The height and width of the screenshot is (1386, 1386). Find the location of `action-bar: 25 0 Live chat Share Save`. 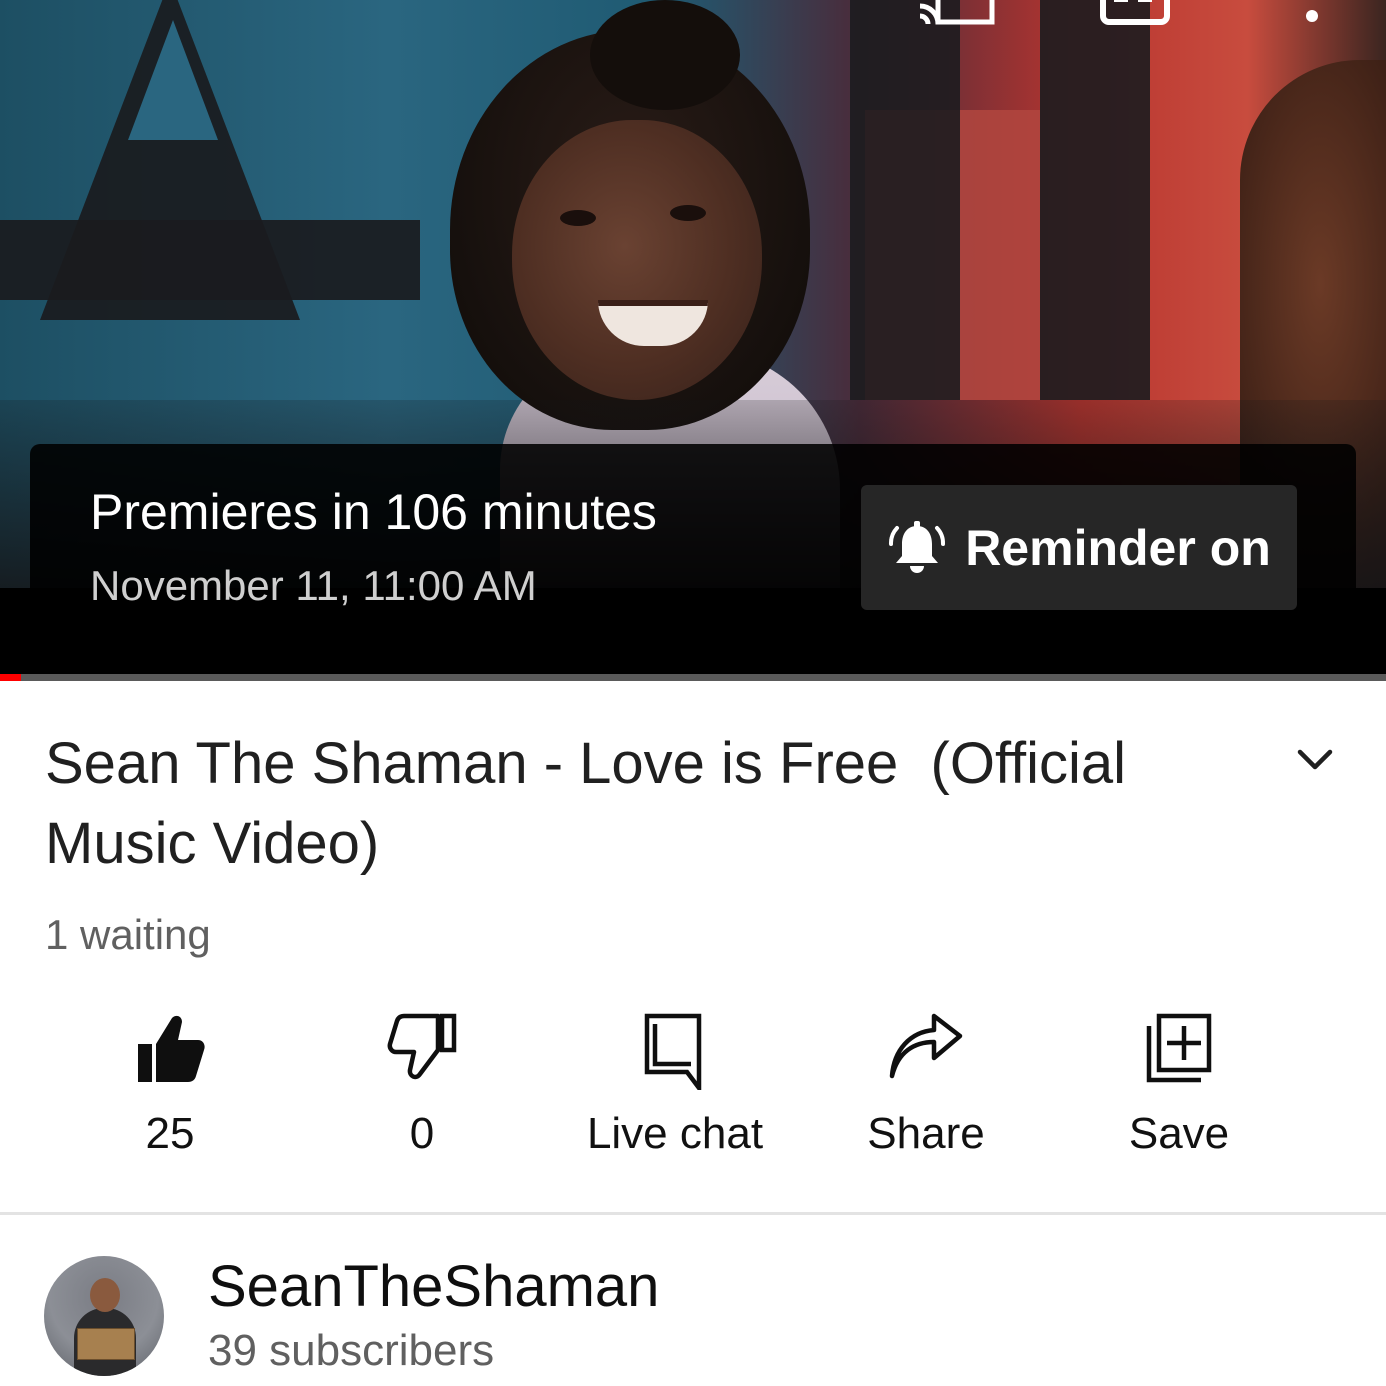

action-bar: 25 0 Live chat Share Save is located at coordinates (693, 1090).